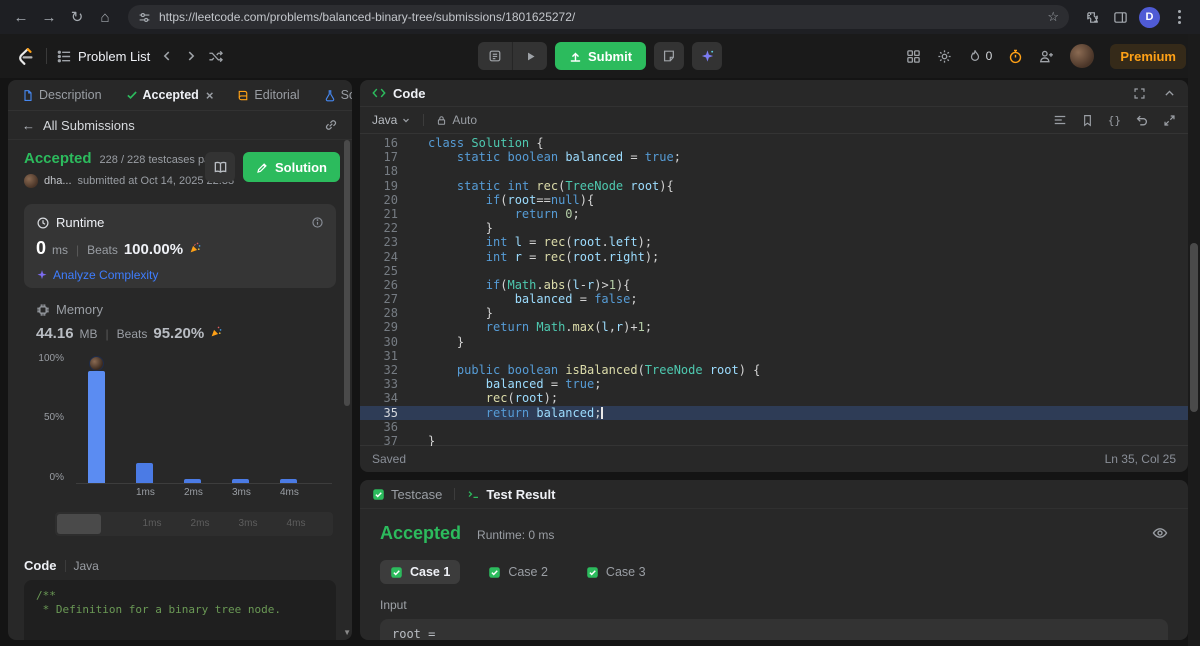 This screenshot has height=646, width=1200. What do you see at coordinates (194, 524) in the screenshot?
I see `chart-brush: 1ms 2ms 3ms 4ms` at bounding box center [194, 524].